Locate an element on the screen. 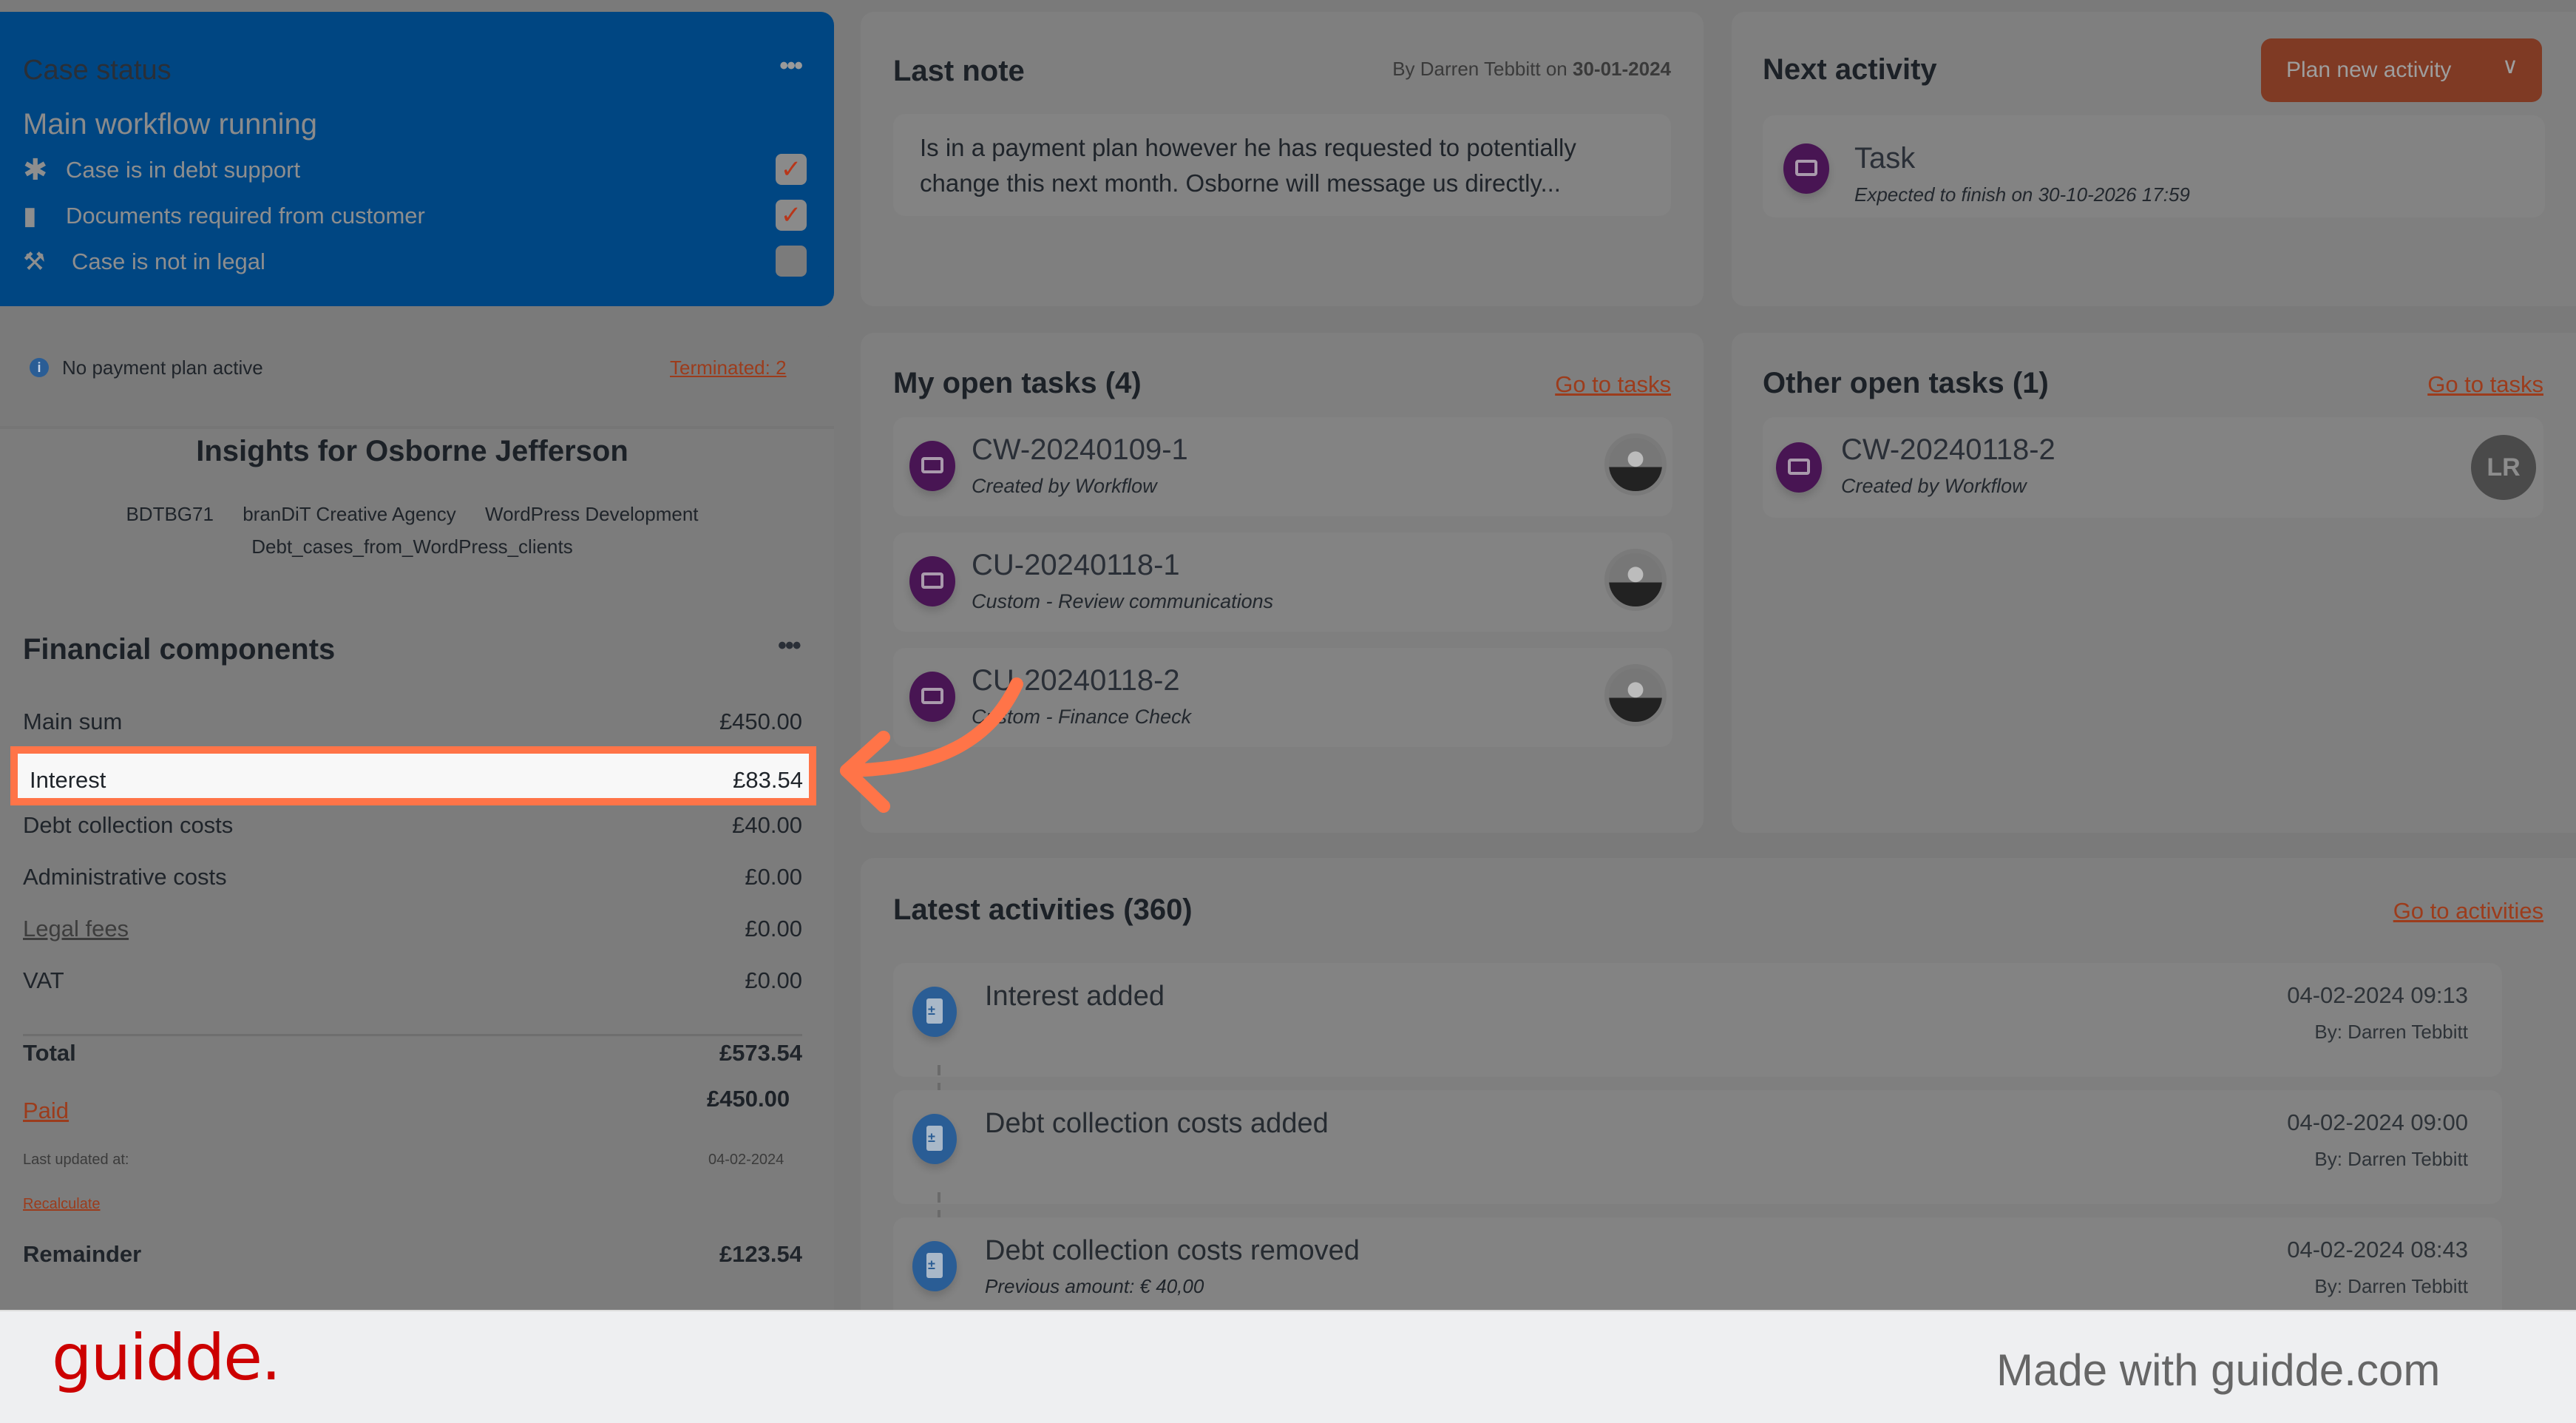  financial-menu-icon: ••• is located at coordinates (789, 646).